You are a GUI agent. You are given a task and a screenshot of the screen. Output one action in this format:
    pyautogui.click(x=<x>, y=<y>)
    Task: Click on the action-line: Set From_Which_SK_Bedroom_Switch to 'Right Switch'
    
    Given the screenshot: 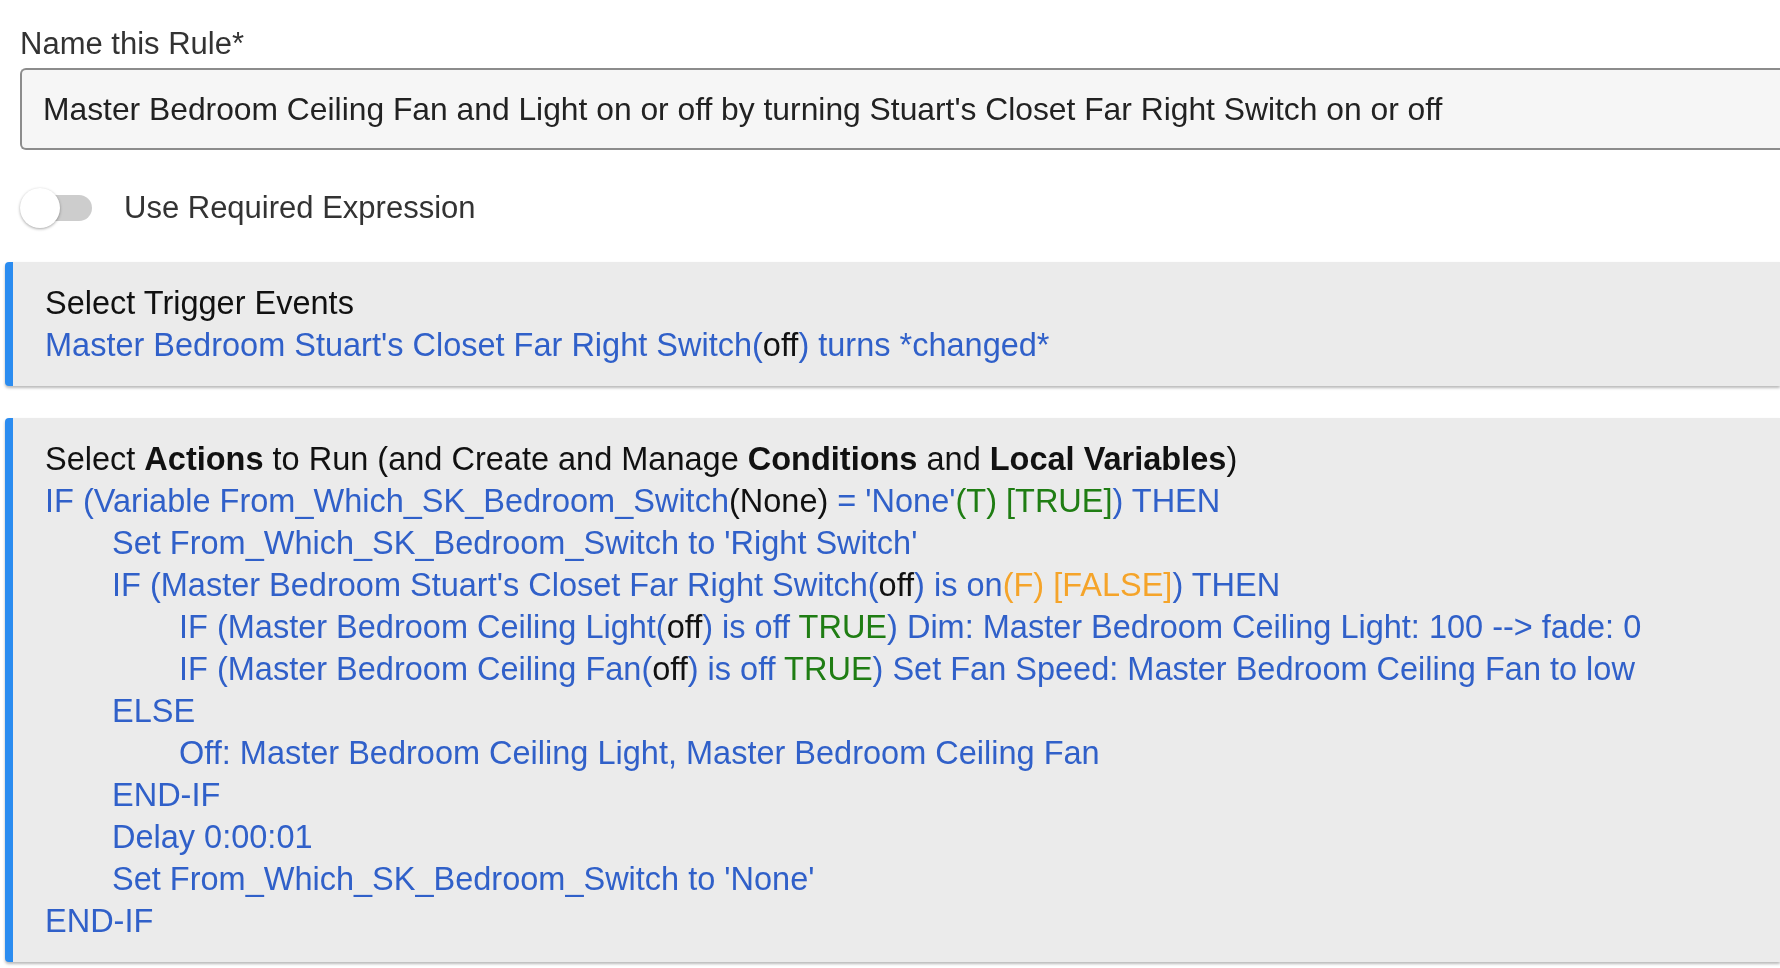 What is the action you would take?
    pyautogui.click(x=515, y=543)
    